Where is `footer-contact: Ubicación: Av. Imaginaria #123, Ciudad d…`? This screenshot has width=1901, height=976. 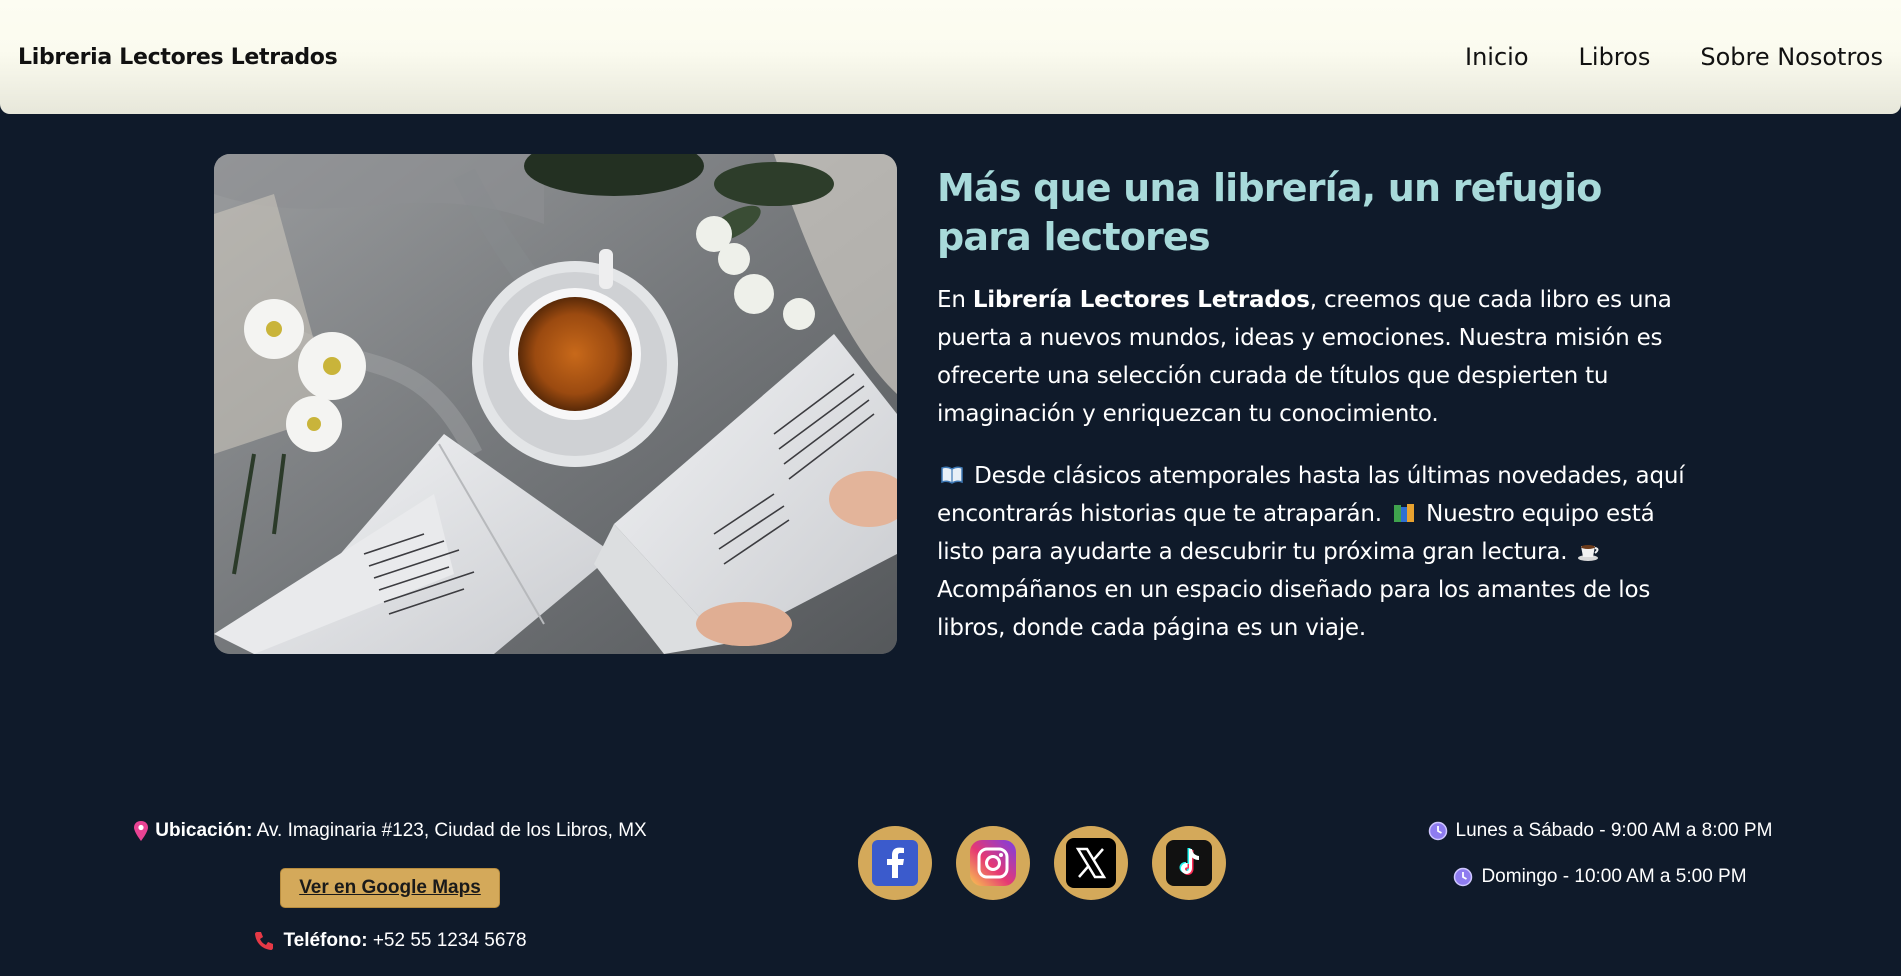 footer-contact: Ubicación: Av. Imaginaria #123, Ciudad d… is located at coordinates (390, 886).